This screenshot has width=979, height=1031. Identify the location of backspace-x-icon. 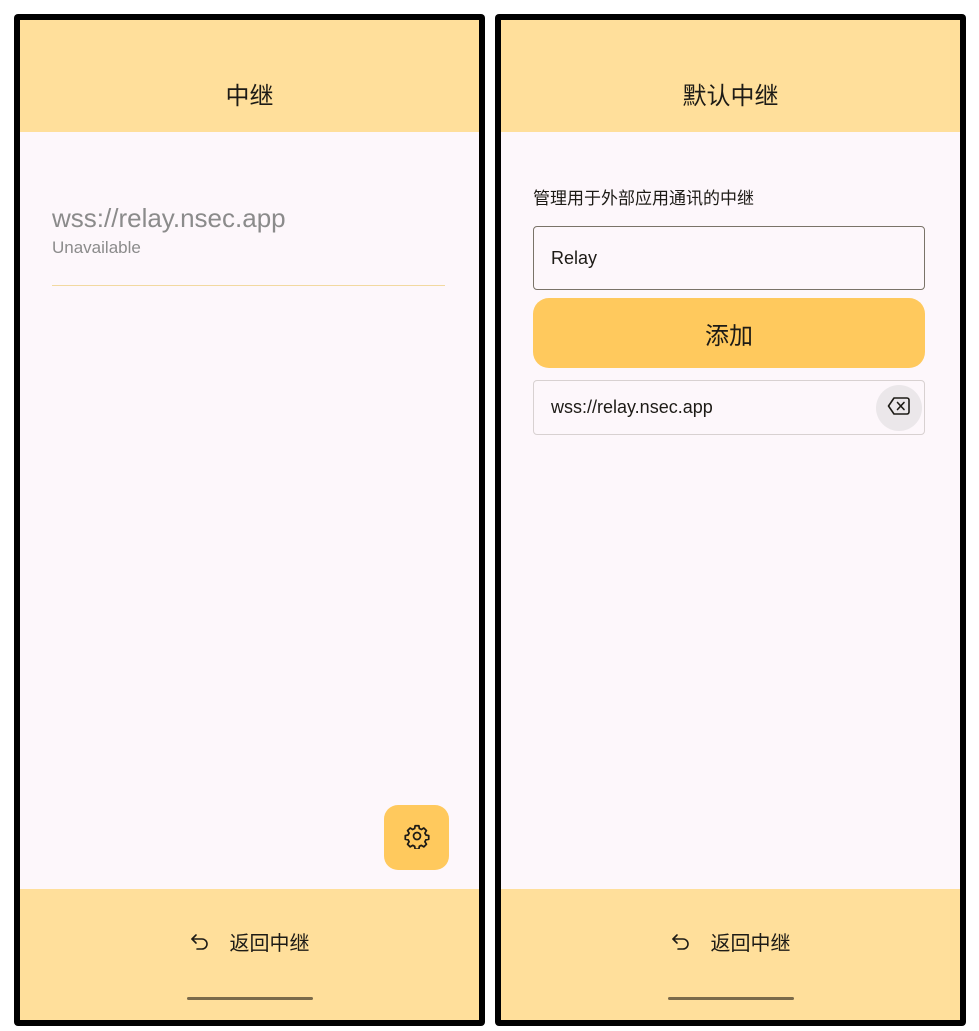
(899, 408).